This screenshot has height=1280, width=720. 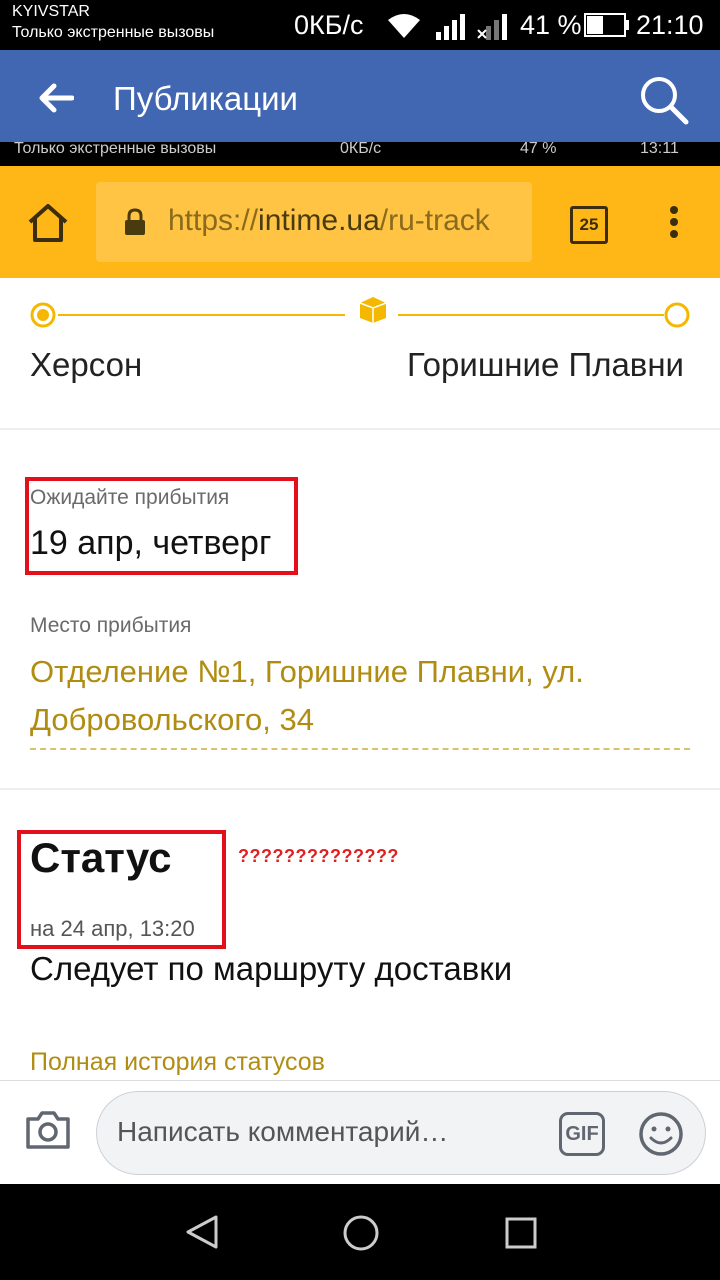 I want to click on signal-icon, so click(x=450, y=27).